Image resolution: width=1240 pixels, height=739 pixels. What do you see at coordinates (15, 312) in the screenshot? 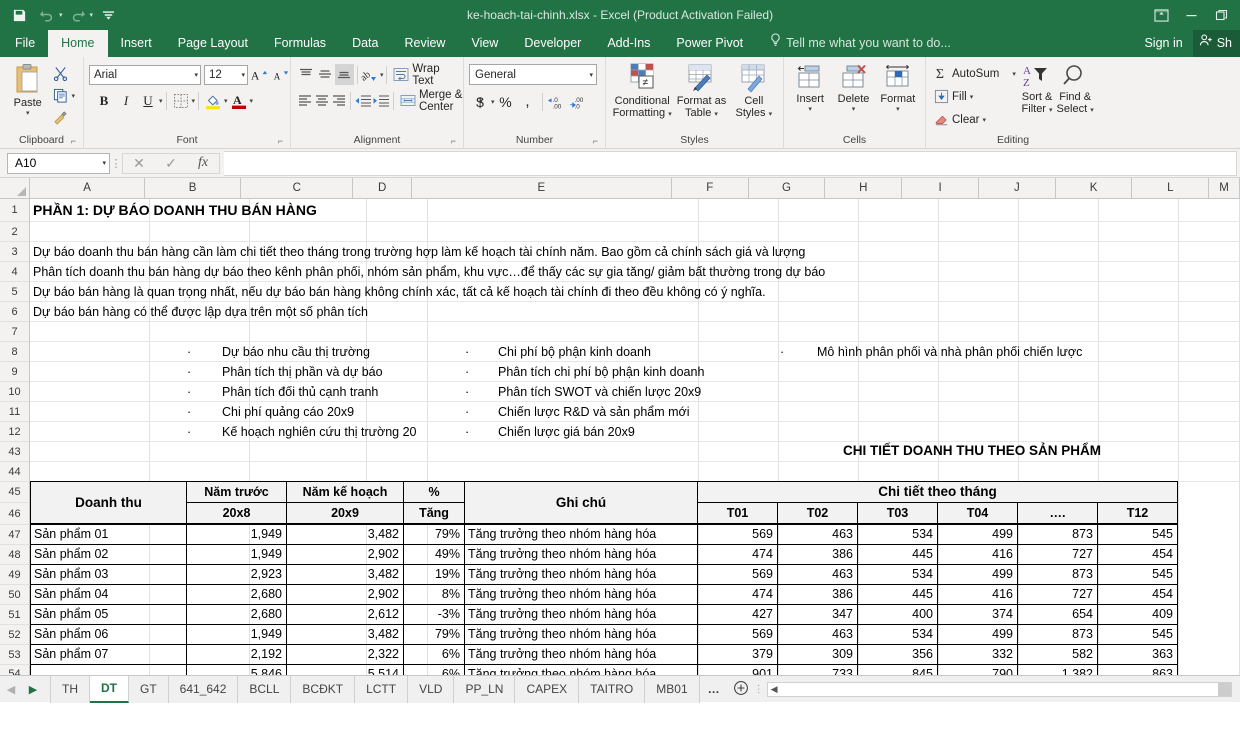
I see `row-header-6: 6` at bounding box center [15, 312].